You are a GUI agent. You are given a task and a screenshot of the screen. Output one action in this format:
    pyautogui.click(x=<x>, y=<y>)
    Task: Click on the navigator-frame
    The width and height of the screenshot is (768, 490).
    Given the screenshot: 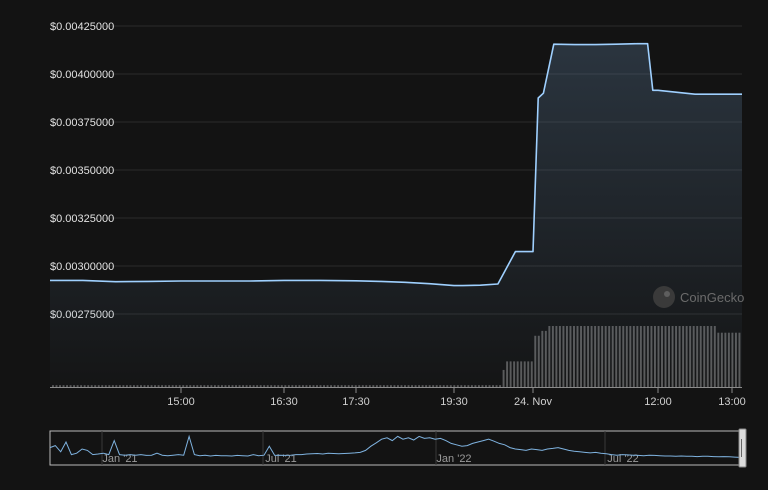 What is the action you would take?
    pyautogui.click(x=397, y=448)
    